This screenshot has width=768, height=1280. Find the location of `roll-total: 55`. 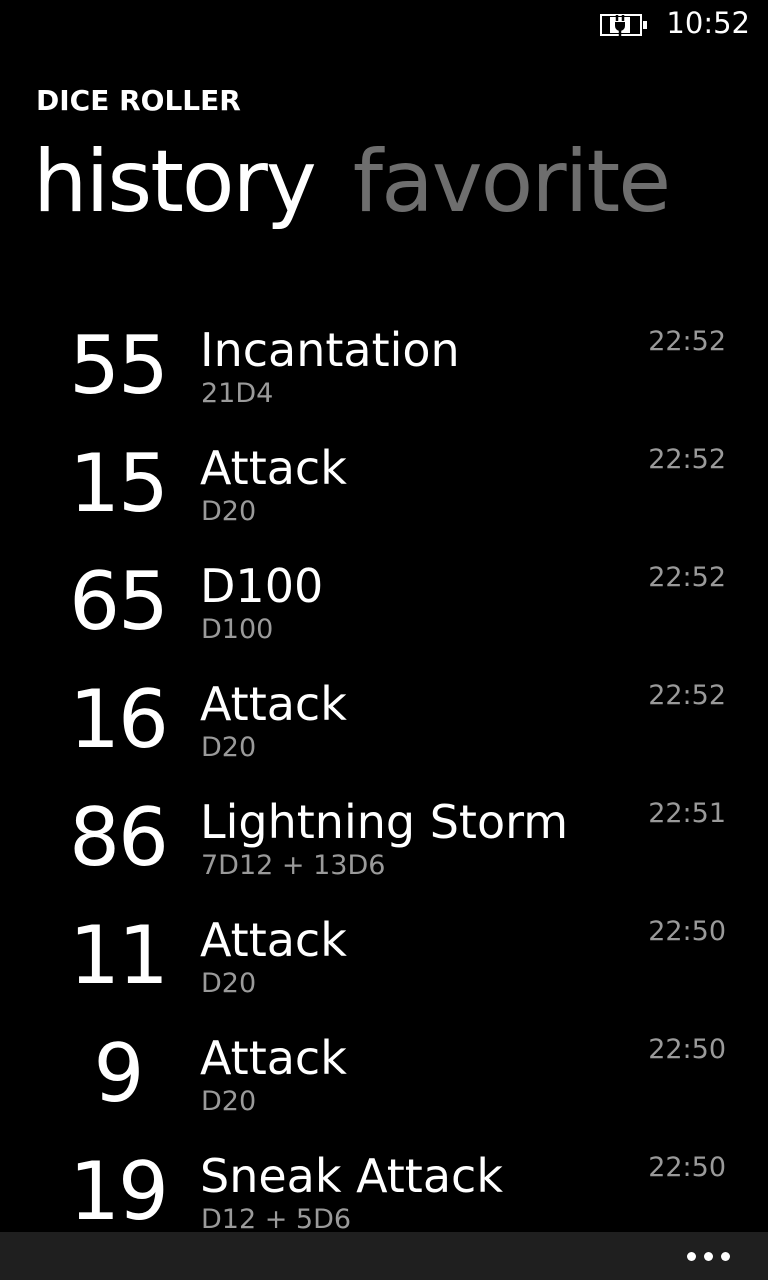

roll-total: 55 is located at coordinates (119, 365).